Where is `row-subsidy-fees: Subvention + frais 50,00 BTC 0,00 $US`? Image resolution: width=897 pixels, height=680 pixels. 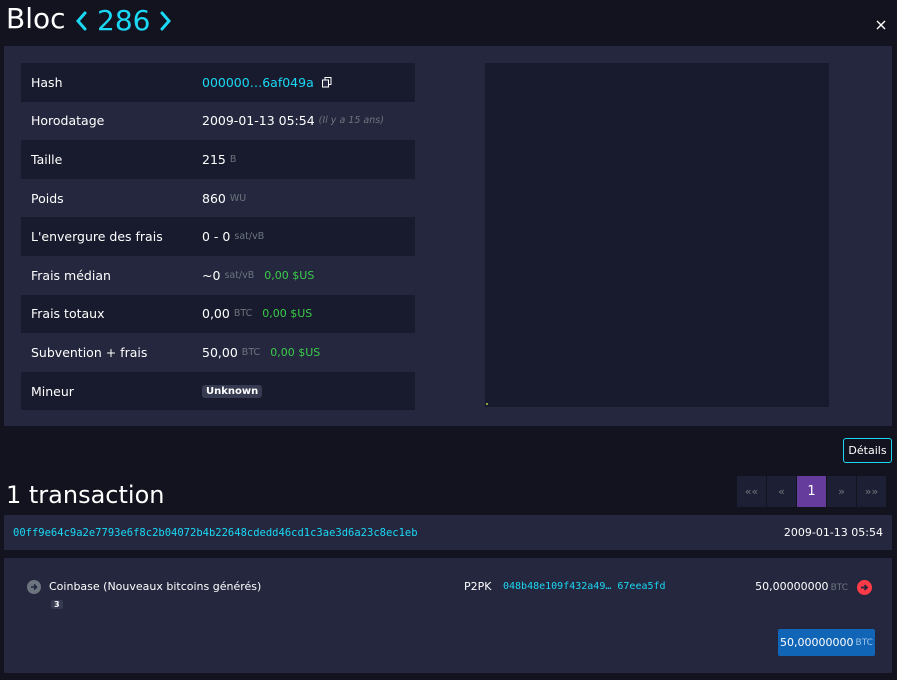
row-subsidy-fees: Subvention + frais 50,00 BTC 0,00 $US is located at coordinates (218, 352).